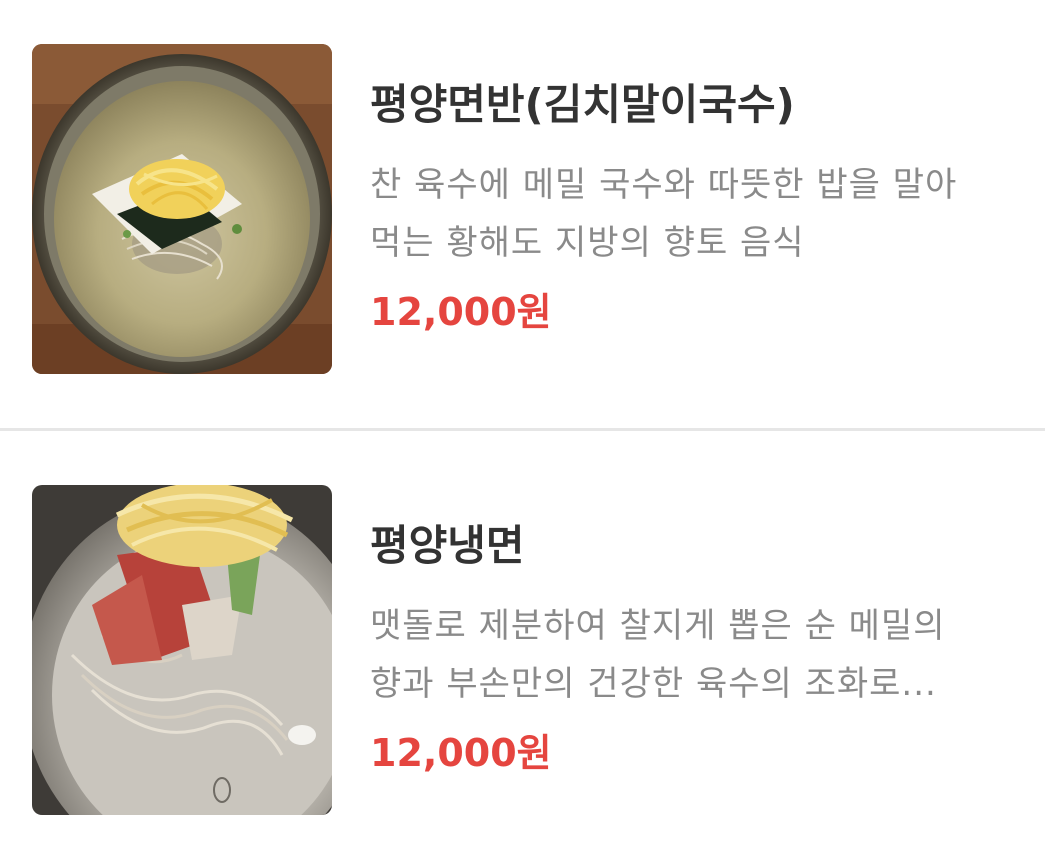  Describe the element at coordinates (690, 214) in the screenshot. I see `menu-item-description: 찬 육수에 메밀 국수와 따뜻한 밥을 말아 먹는 황해도 지방의 향토 음식` at that location.